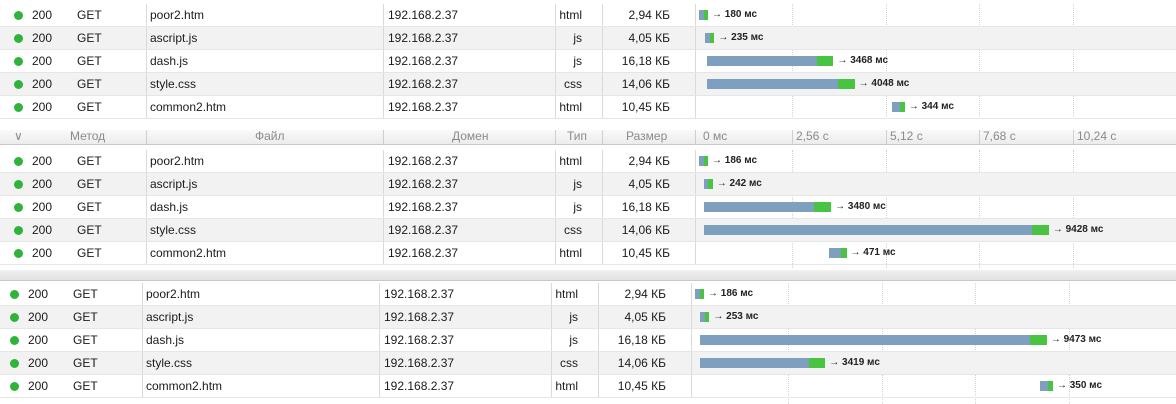  Describe the element at coordinates (1078, 229) in the screenshot. I see `timing-label: → 9428 мс` at that location.